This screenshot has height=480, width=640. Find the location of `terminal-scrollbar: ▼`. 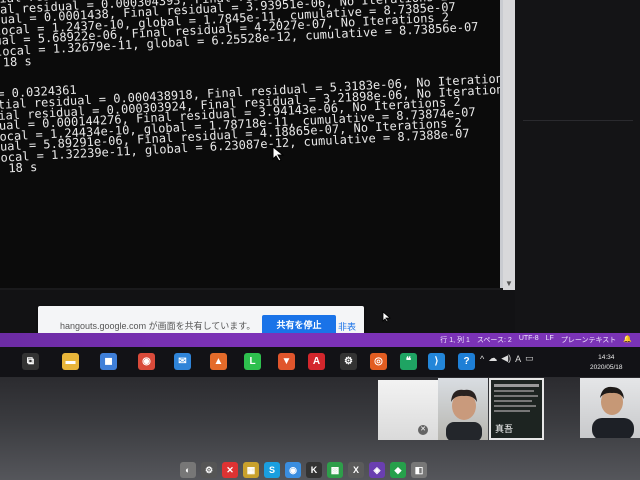

terminal-scrollbar: ▼ is located at coordinates (509, 145).